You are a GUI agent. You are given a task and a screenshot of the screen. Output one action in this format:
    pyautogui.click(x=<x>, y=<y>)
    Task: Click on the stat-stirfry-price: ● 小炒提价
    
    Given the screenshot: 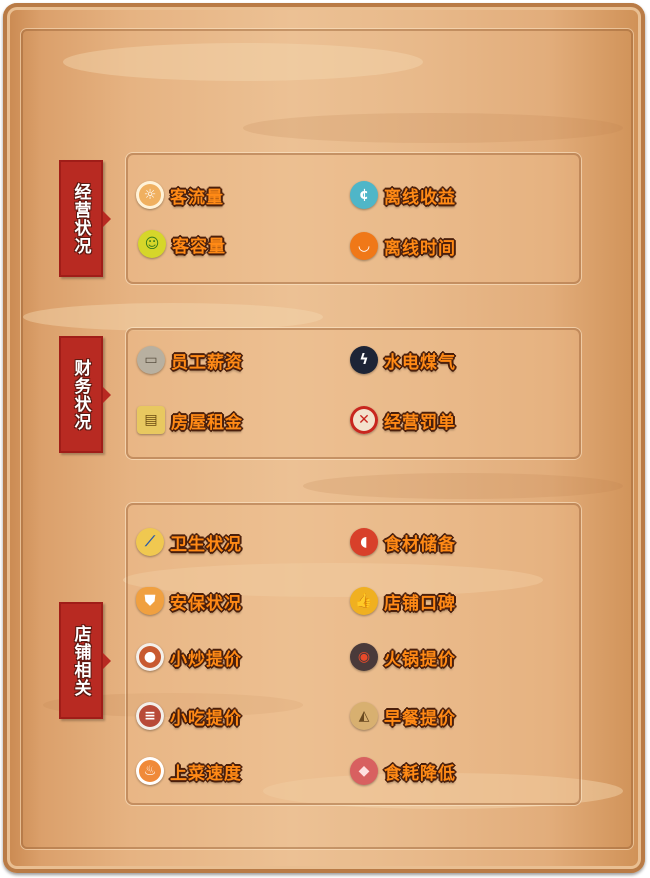 What is the action you would take?
    pyautogui.click(x=189, y=657)
    